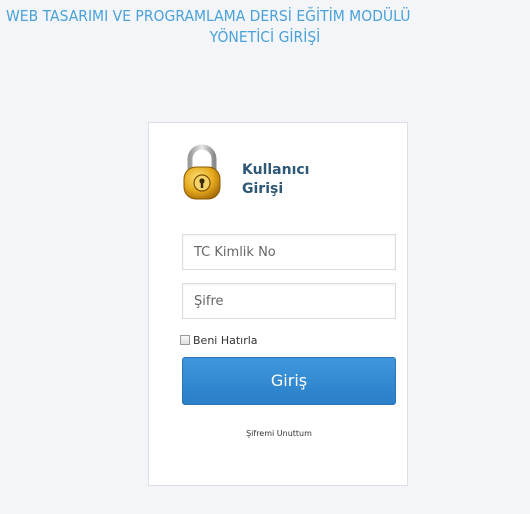 This screenshot has width=530, height=514. What do you see at coordinates (289, 252) in the screenshot?
I see `tc-kimlik-input` at bounding box center [289, 252].